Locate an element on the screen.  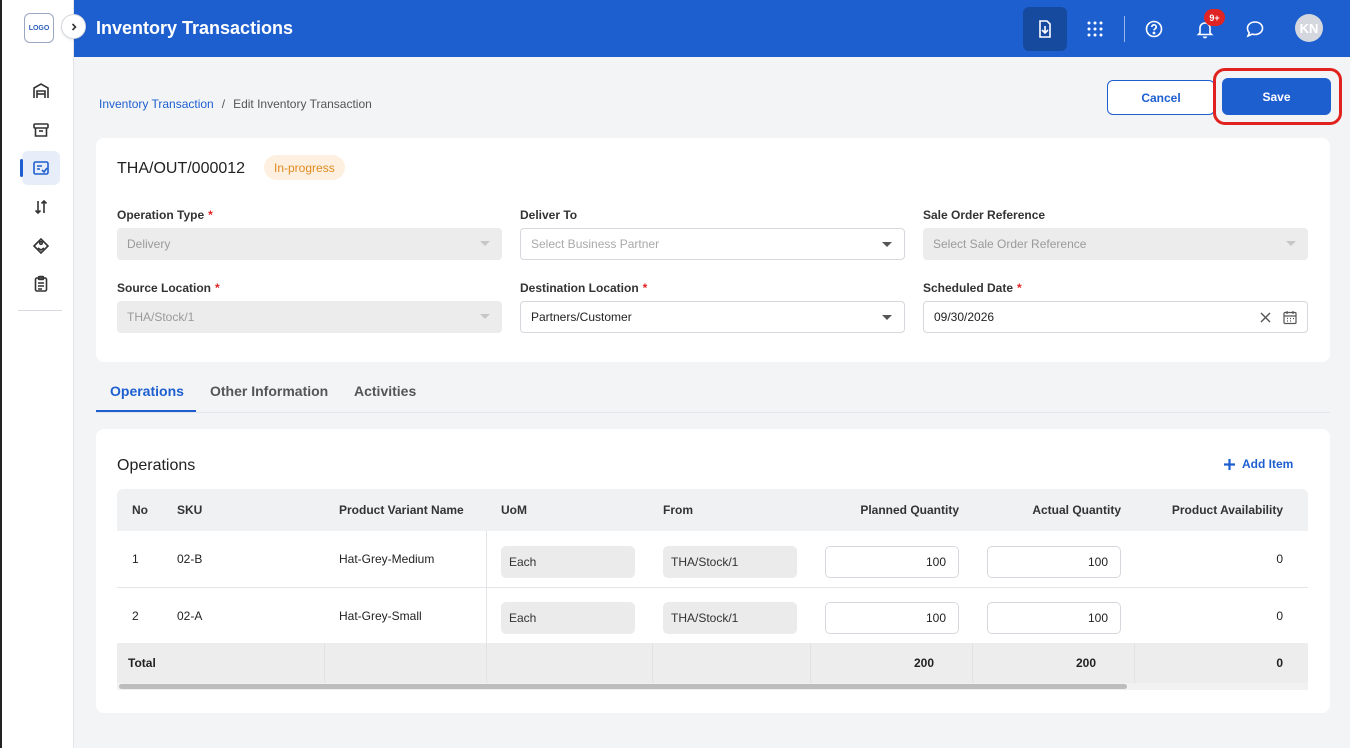
row-divider is located at coordinates (712, 587).